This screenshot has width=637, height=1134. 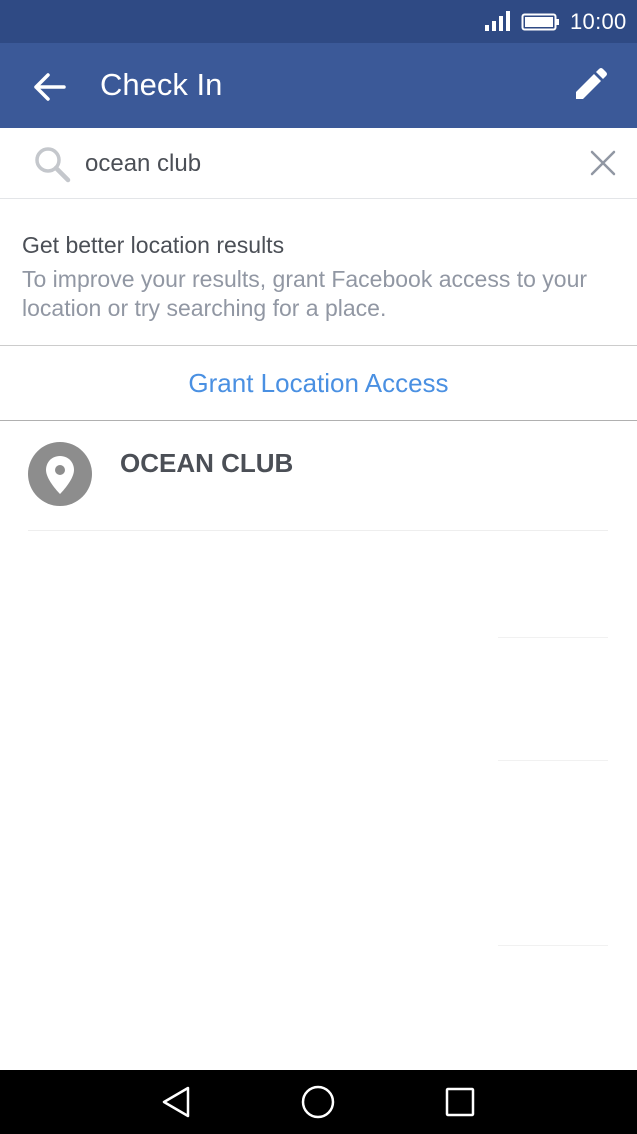 I want to click on battery-icon, so click(x=540, y=22).